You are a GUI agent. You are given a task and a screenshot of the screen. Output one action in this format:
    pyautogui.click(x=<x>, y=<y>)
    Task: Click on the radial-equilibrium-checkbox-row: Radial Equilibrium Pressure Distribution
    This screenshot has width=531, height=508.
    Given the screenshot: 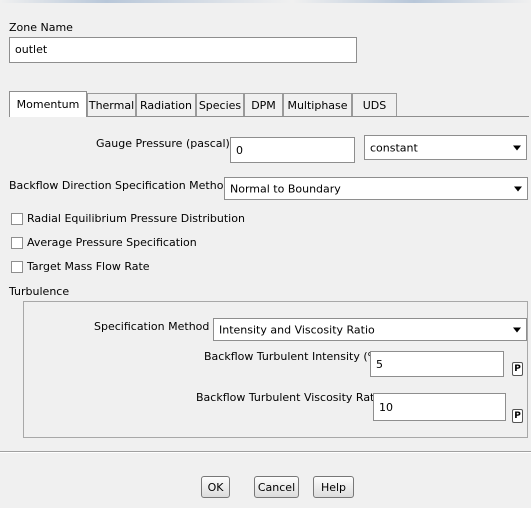 What is the action you would take?
    pyautogui.click(x=128, y=219)
    